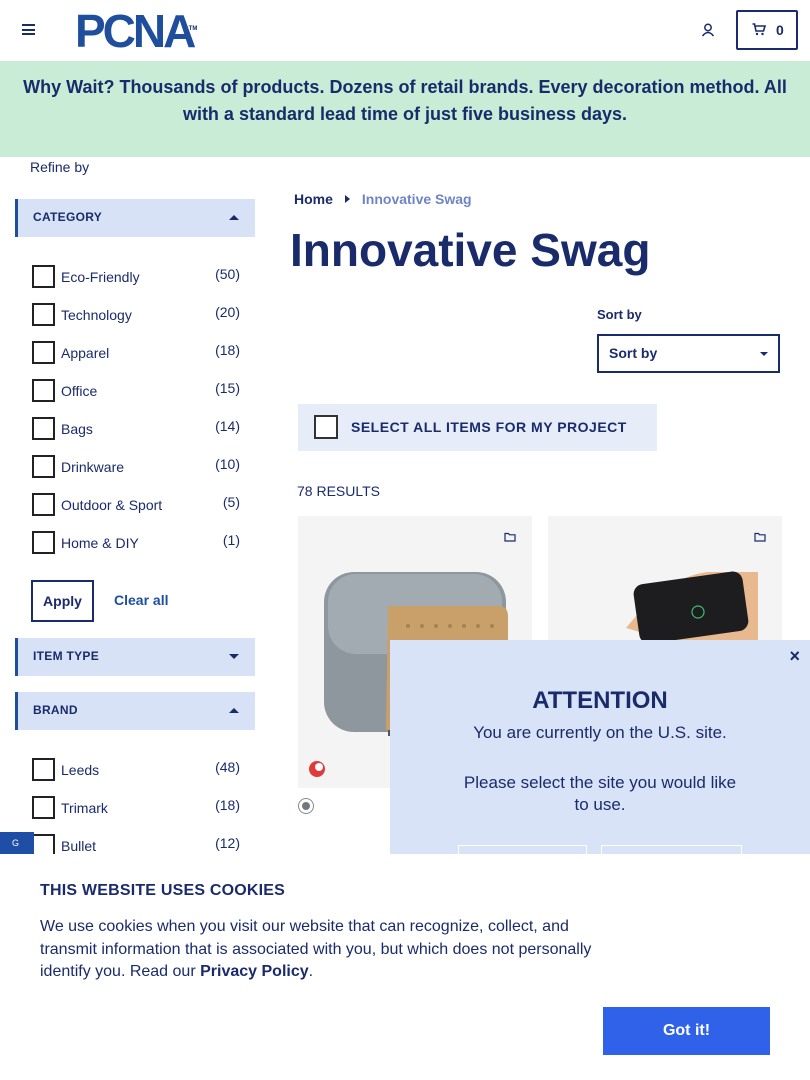  I want to click on cookie-title: THIS WEBSITE USES COOKIES, so click(163, 890).